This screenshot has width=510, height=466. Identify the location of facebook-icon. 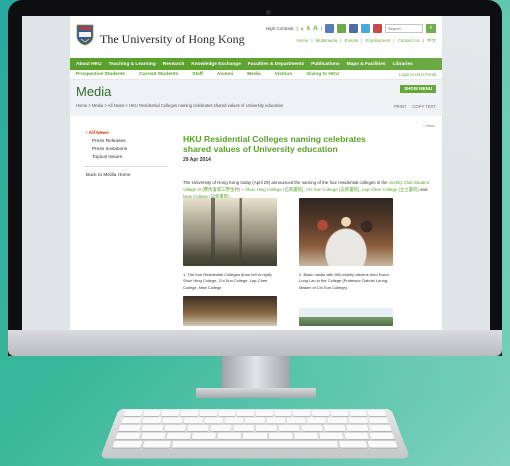
(353, 28).